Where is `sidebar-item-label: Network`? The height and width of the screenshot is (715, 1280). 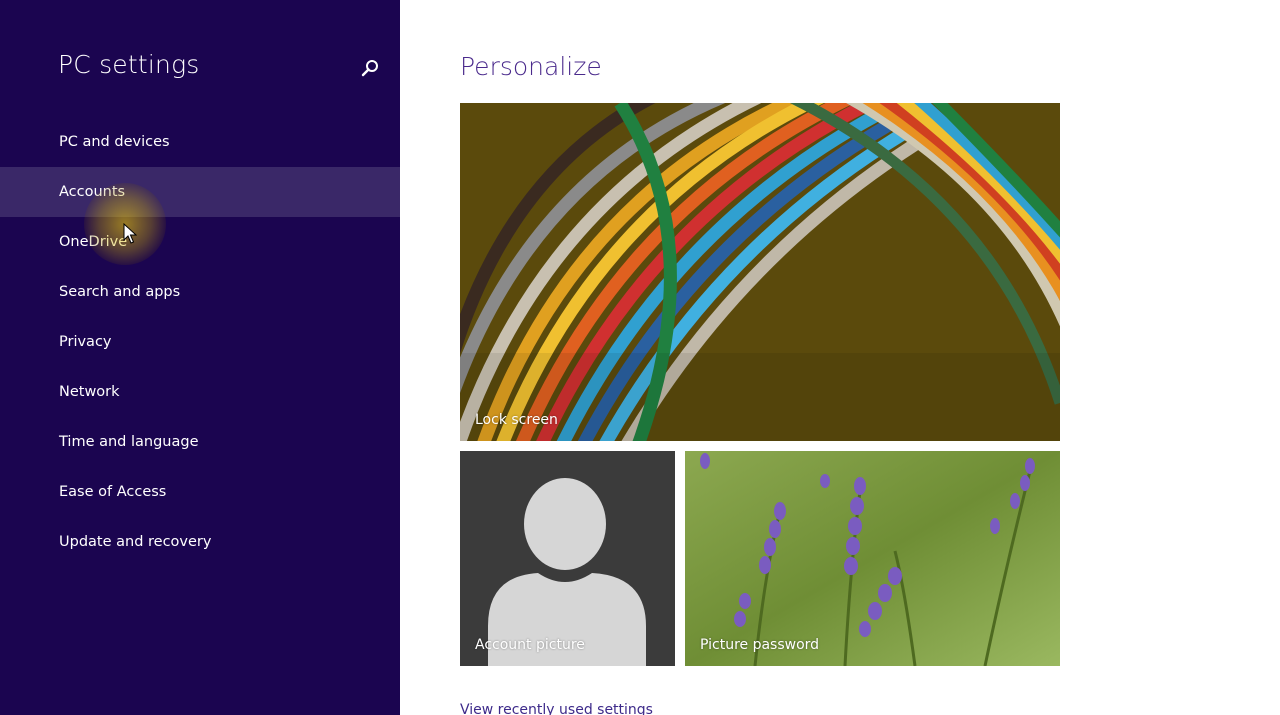 sidebar-item-label: Network is located at coordinates (89, 392).